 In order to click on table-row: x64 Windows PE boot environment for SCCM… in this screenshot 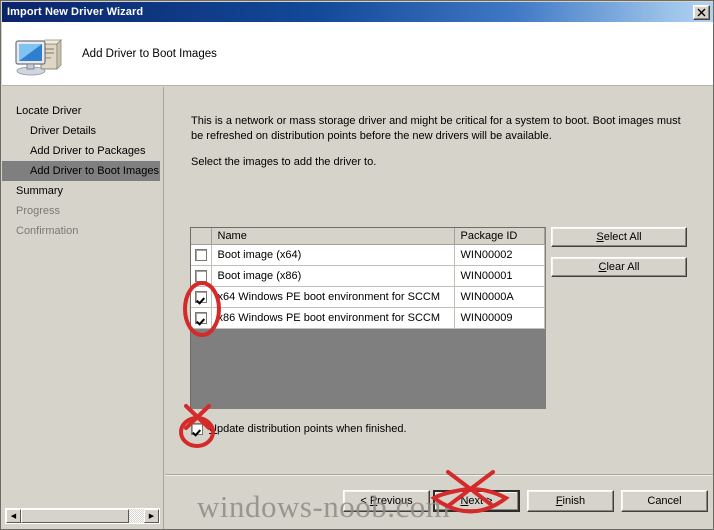, I will do `click(368, 297)`.